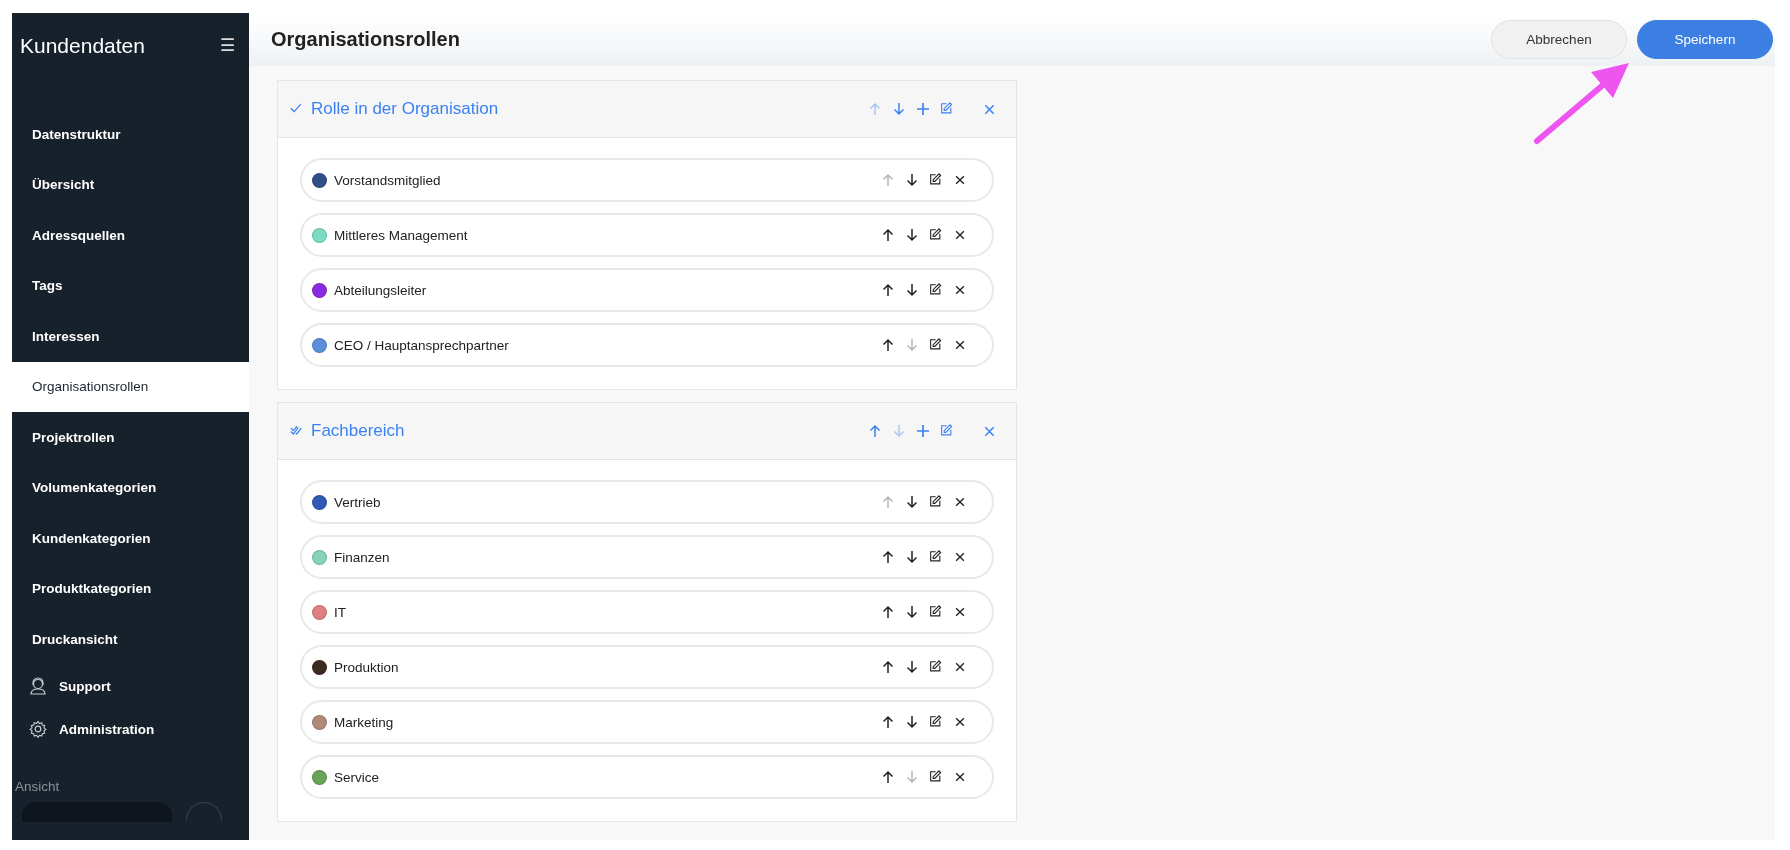 The width and height of the screenshot is (1790, 850). Describe the element at coordinates (130, 336) in the screenshot. I see `sidebar-item: Interessen` at that location.